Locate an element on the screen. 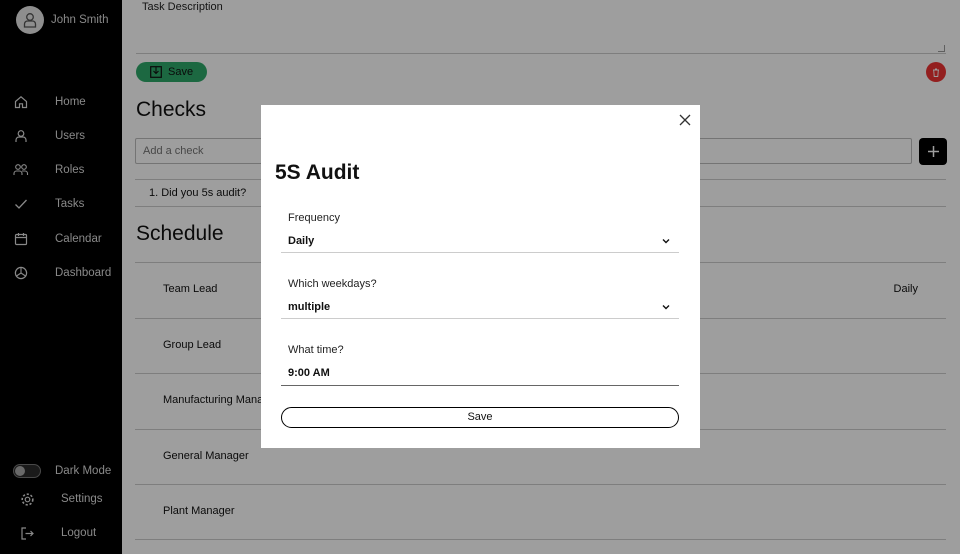 Image resolution: width=960 pixels, height=554 pixels. frequency-value: Daily is located at coordinates (301, 241).